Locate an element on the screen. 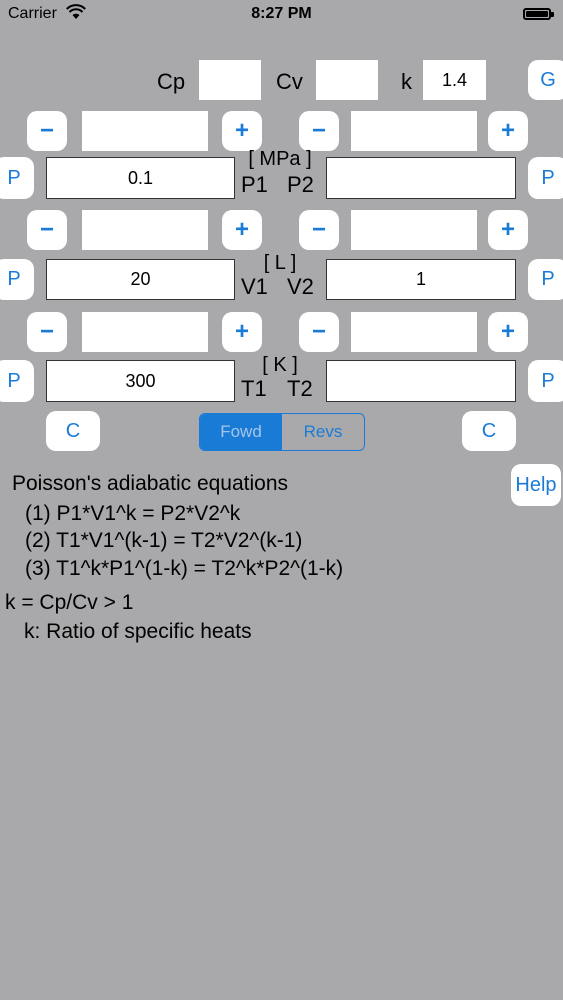 This screenshot has width=563, height=1000. t1-plus-button: + is located at coordinates (242, 332).